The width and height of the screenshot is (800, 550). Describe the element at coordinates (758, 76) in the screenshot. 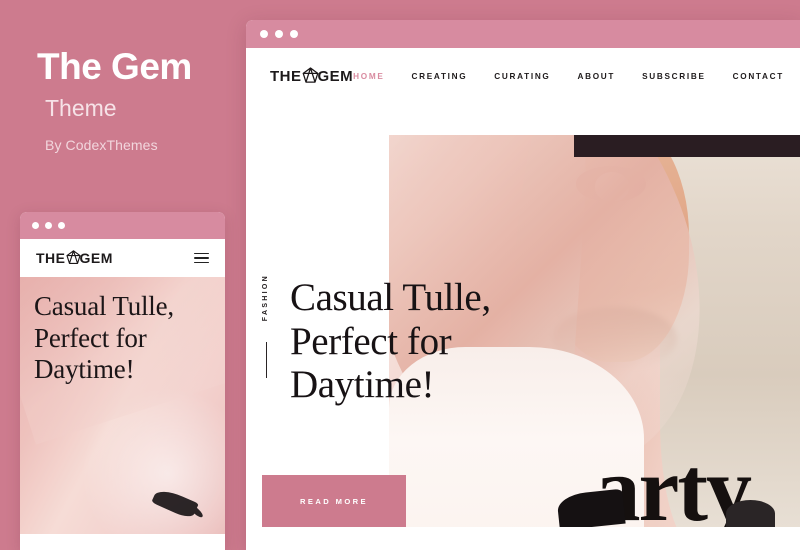

I see `nav-item-contact: CONTACT` at that location.